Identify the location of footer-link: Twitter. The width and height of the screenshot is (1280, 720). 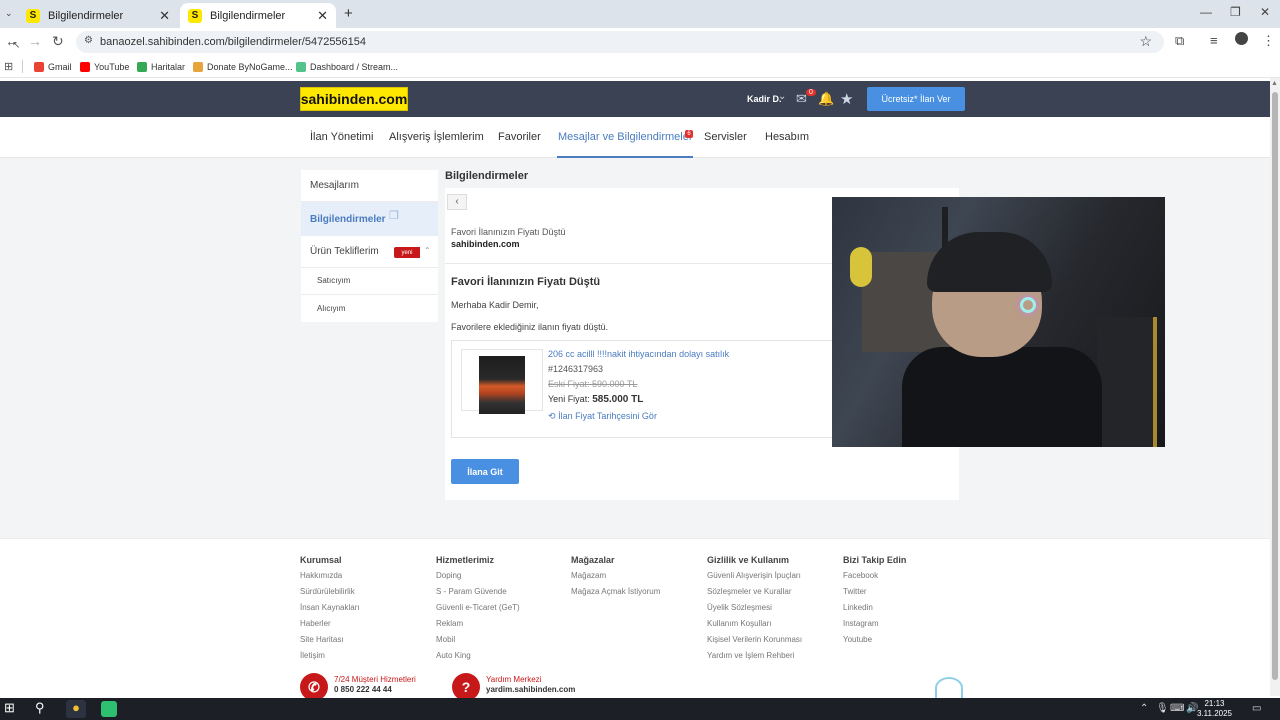
(874, 595).